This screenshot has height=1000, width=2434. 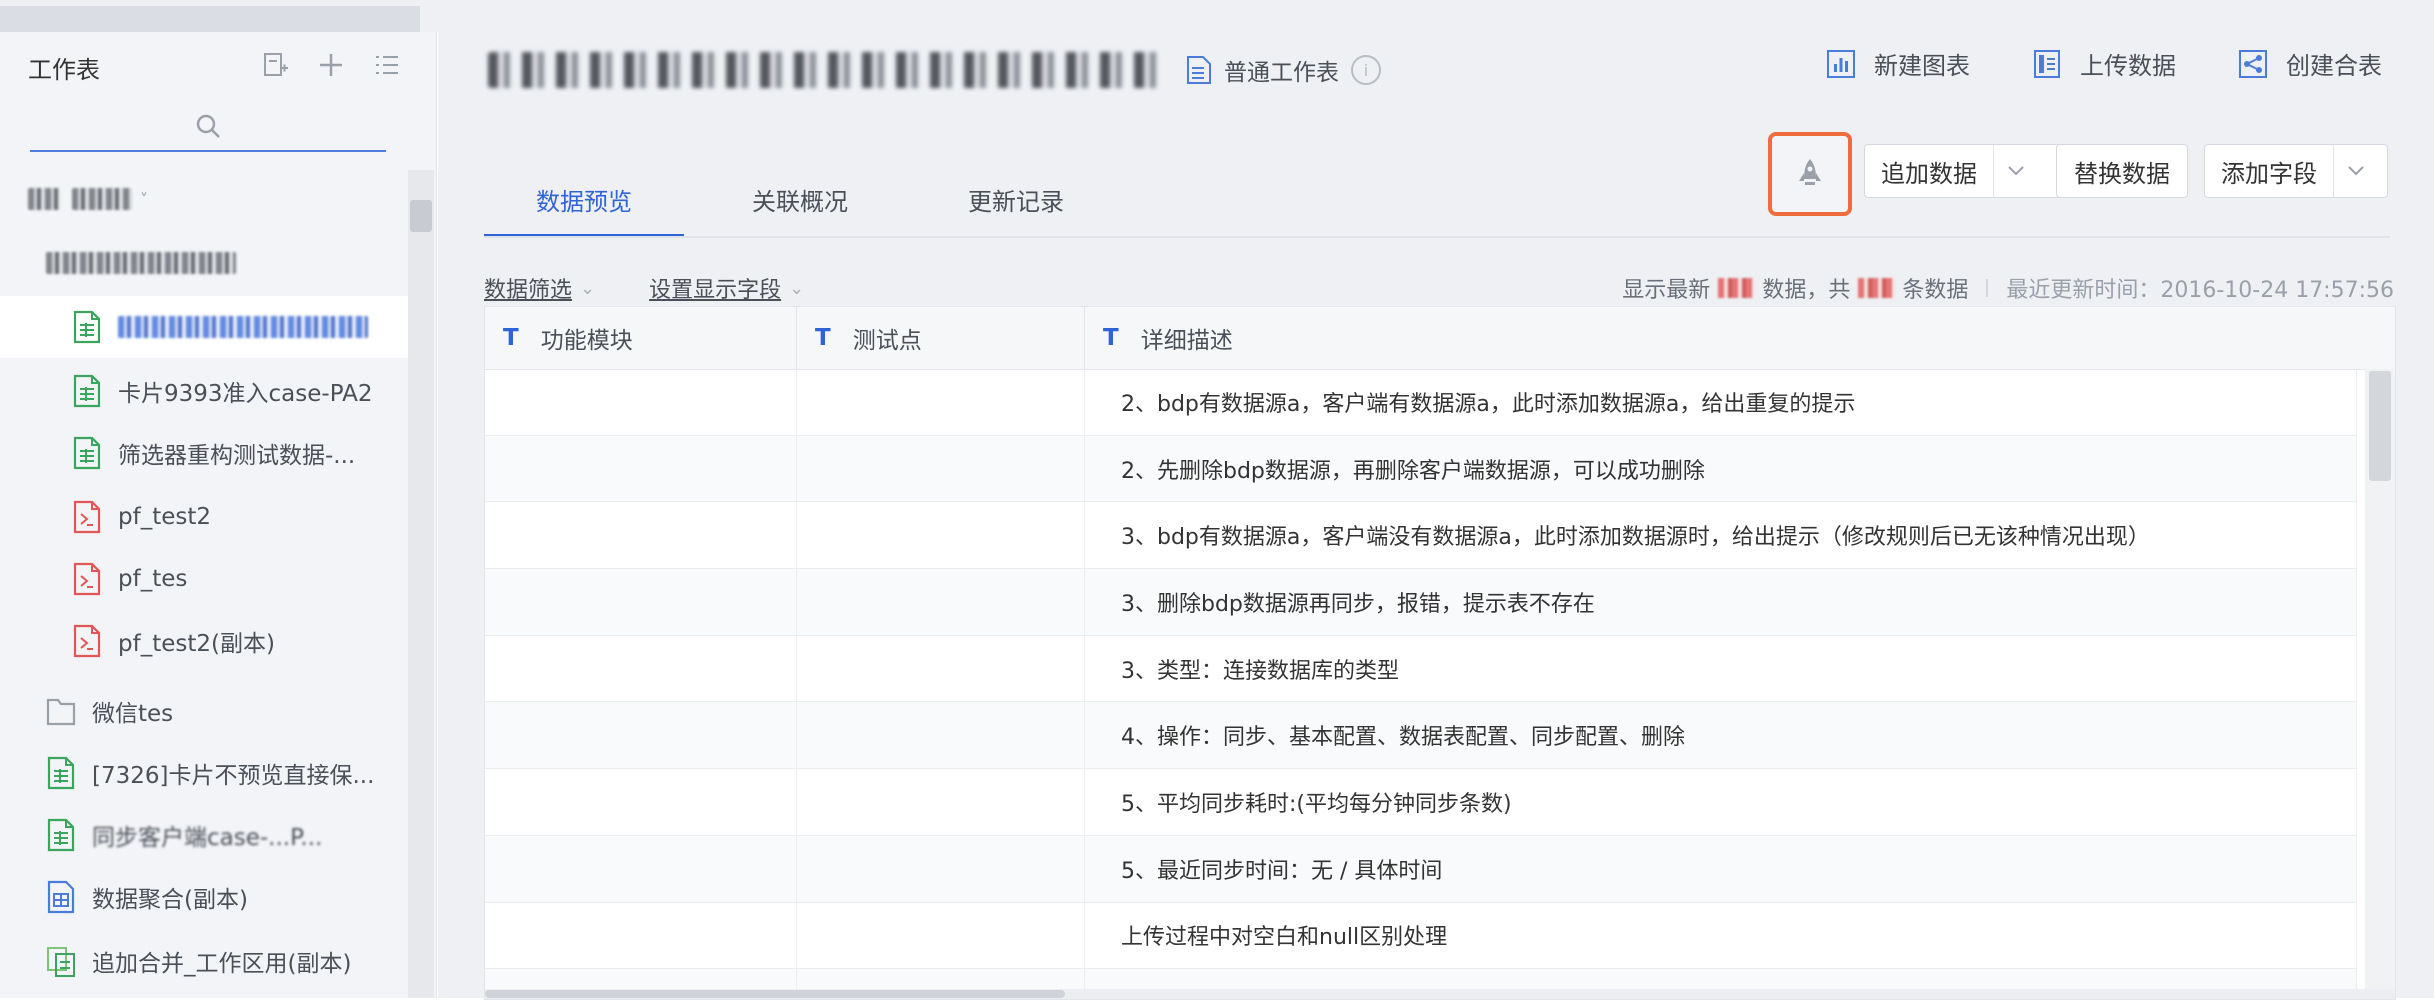 What do you see at coordinates (1016, 190) in the screenshot?
I see `tab-update-log: 更新记录` at bounding box center [1016, 190].